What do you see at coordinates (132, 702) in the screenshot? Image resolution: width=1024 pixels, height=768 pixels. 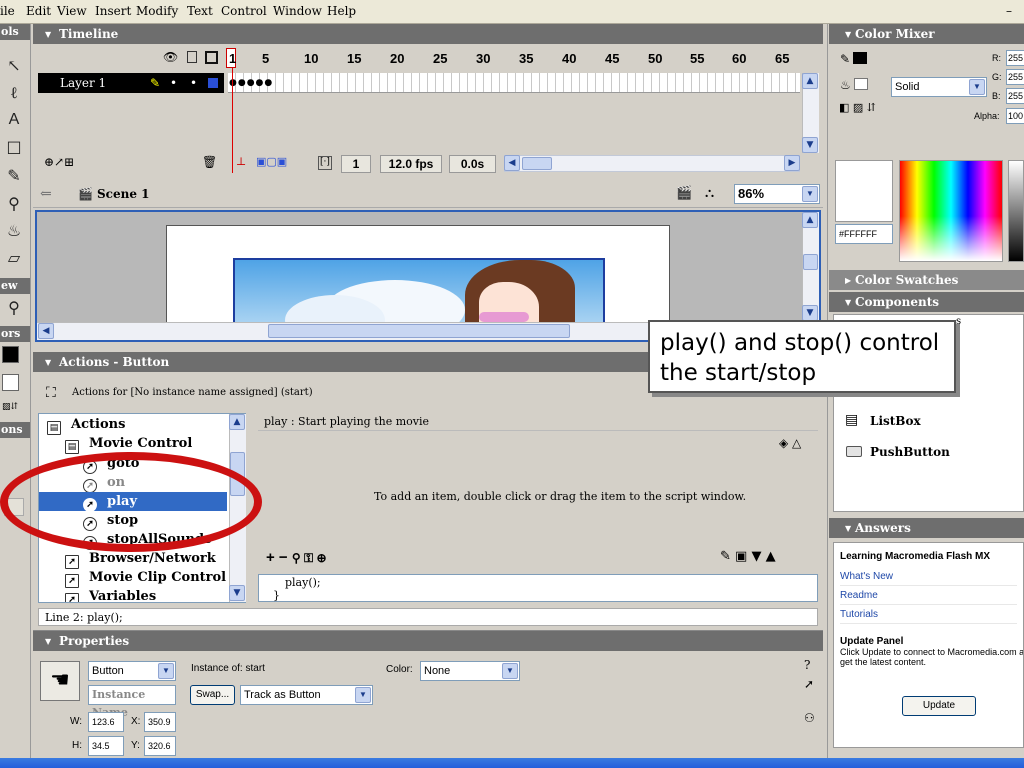 I see `instance-name-input: Instance Name` at bounding box center [132, 702].